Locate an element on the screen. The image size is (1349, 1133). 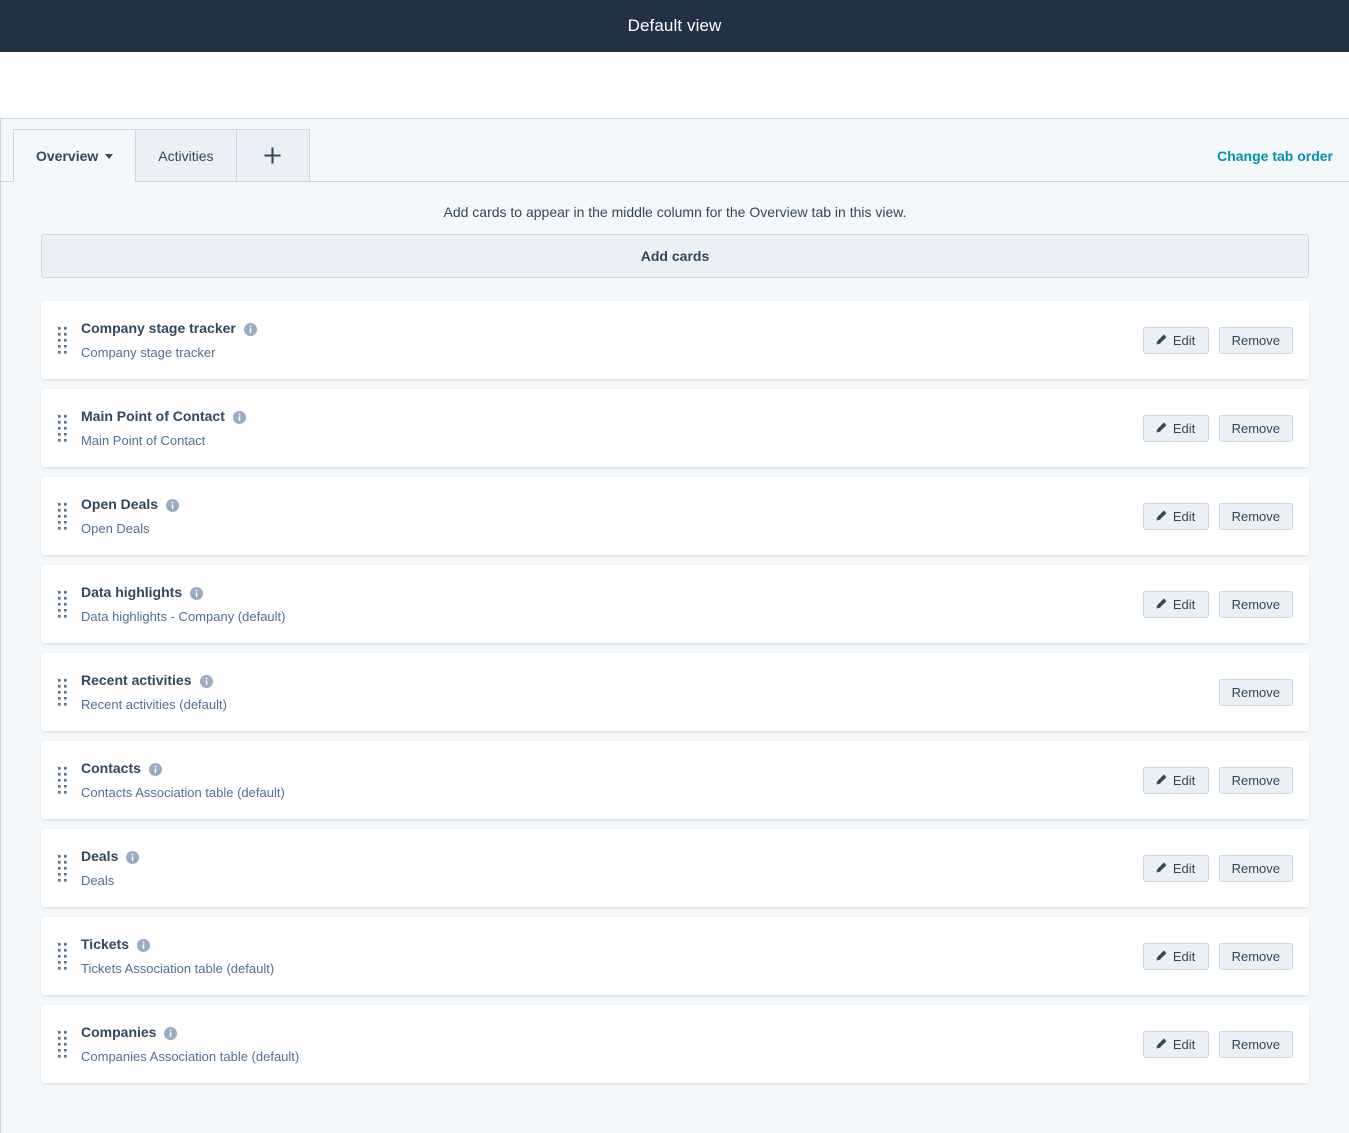
card-actions: Remove is located at coordinates (1255, 692).